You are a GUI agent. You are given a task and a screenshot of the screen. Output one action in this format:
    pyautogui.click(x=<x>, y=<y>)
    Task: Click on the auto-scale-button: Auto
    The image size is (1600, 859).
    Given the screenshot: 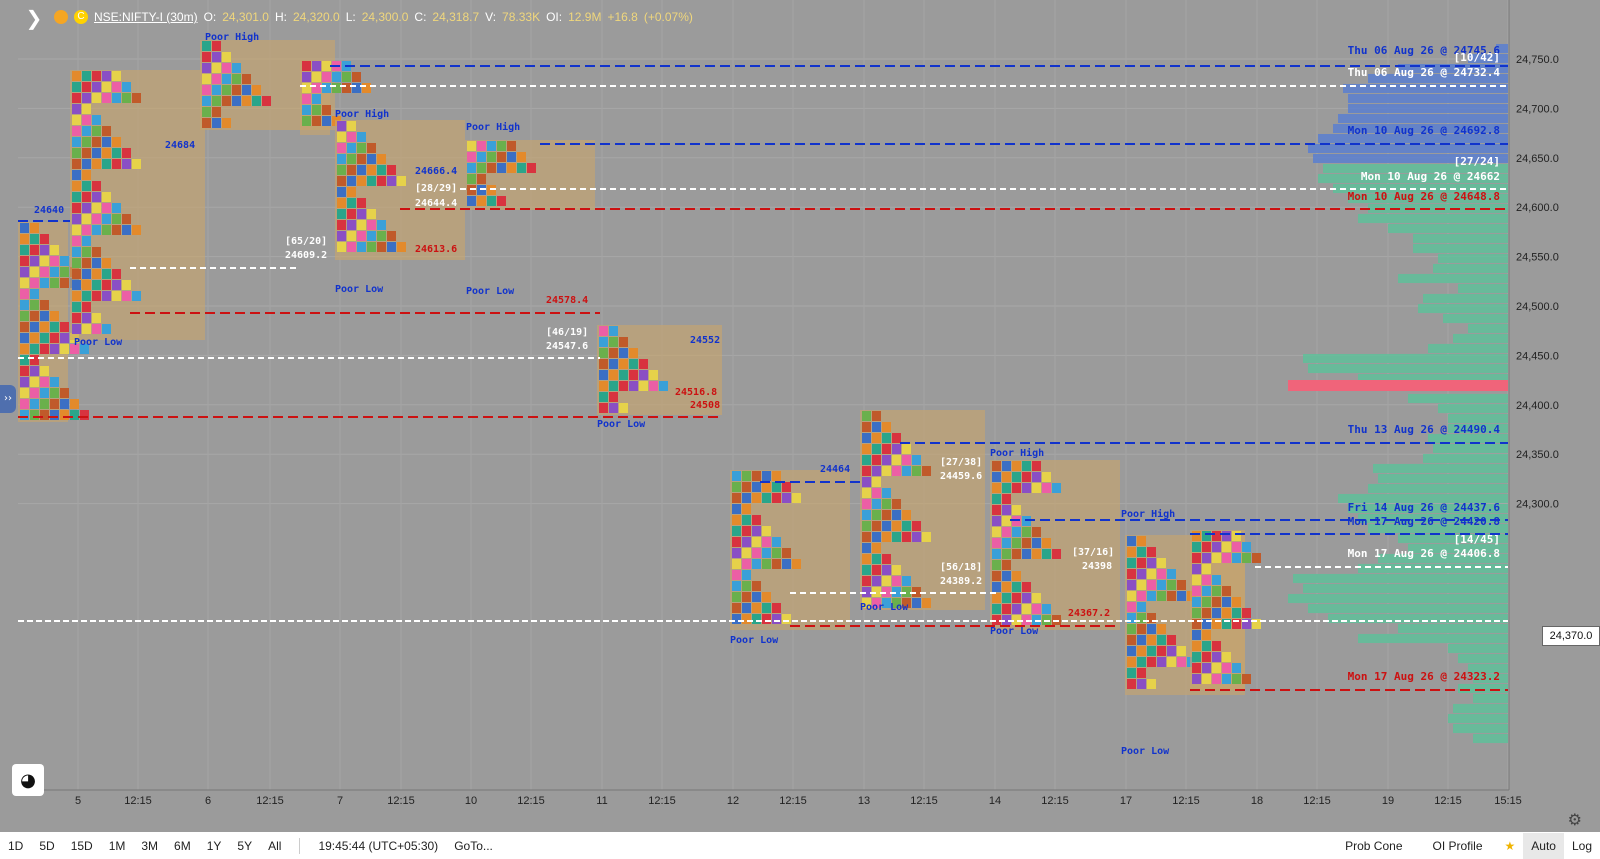 What is the action you would take?
    pyautogui.click(x=1543, y=845)
    